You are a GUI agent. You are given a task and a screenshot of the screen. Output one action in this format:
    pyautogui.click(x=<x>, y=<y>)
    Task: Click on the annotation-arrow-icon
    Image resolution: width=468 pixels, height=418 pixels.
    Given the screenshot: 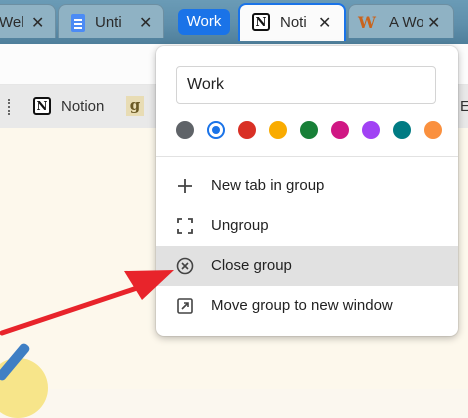 What is the action you would take?
    pyautogui.click(x=87, y=303)
    